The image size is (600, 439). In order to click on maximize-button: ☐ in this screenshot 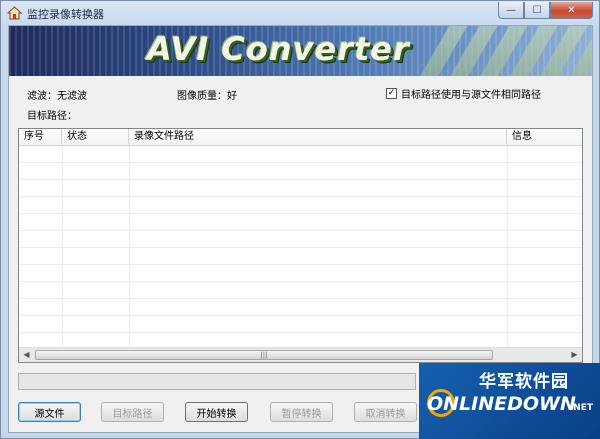, I will do `click(537, 10)`.